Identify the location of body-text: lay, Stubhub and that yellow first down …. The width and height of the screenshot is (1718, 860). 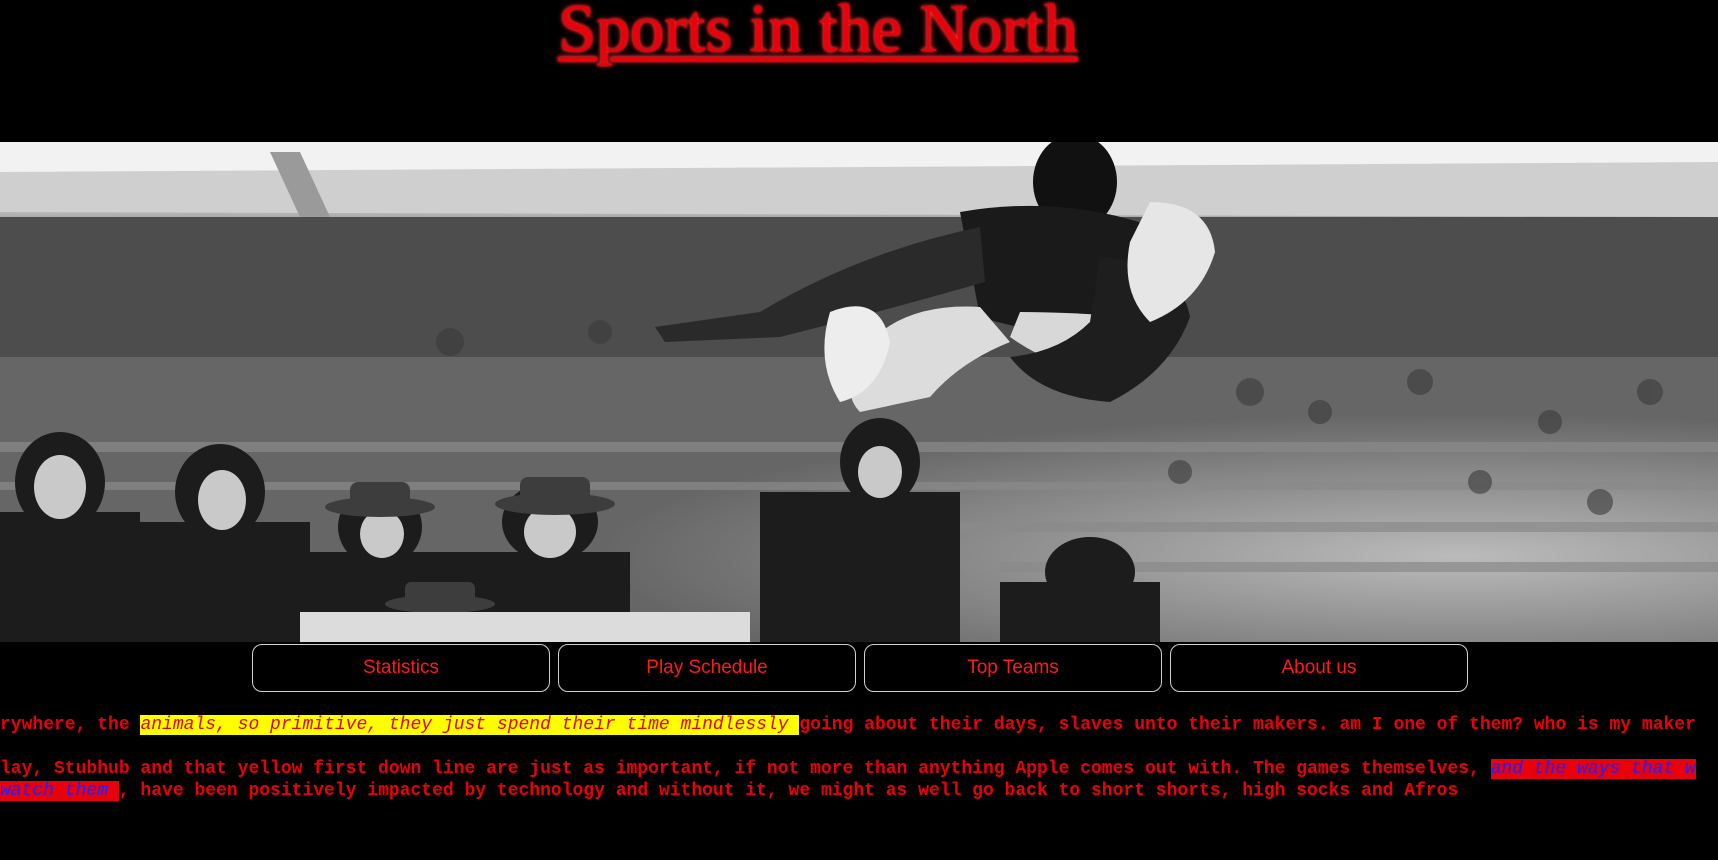
(745, 769).